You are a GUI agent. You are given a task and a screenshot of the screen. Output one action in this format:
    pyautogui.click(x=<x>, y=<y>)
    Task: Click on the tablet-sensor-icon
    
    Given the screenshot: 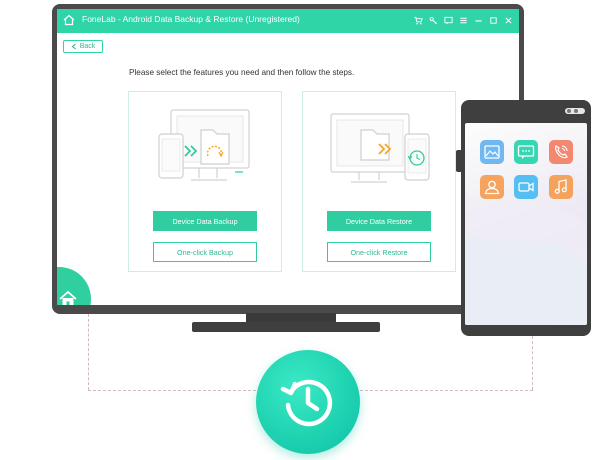 What is the action you would take?
    pyautogui.click(x=576, y=111)
    